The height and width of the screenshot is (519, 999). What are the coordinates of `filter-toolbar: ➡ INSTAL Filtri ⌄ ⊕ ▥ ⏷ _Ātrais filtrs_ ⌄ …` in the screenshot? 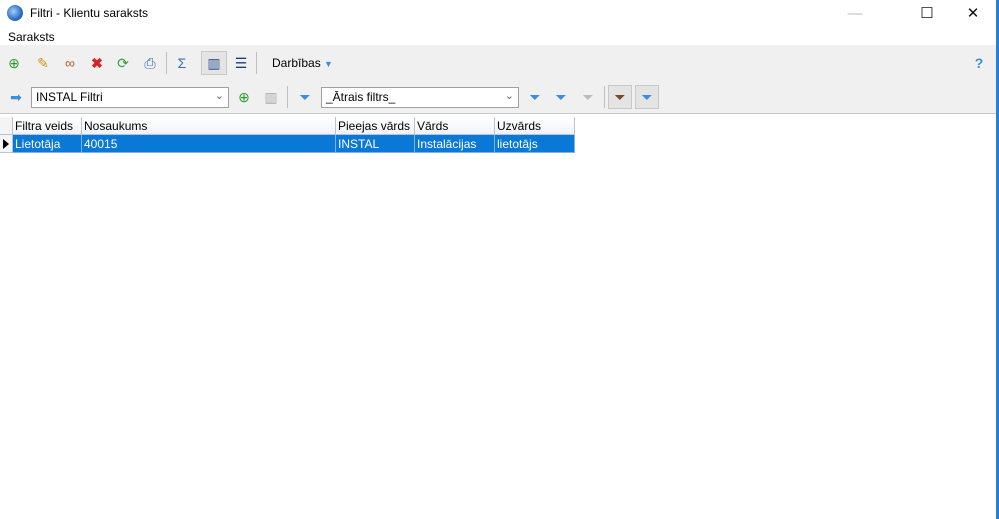 It's located at (498, 97).